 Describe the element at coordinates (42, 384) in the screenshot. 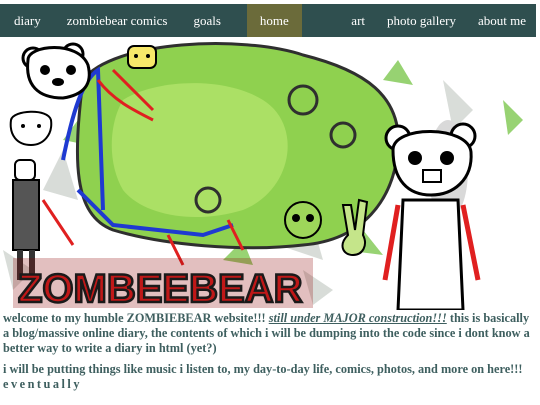

I see `eventually-text: eventually` at that location.